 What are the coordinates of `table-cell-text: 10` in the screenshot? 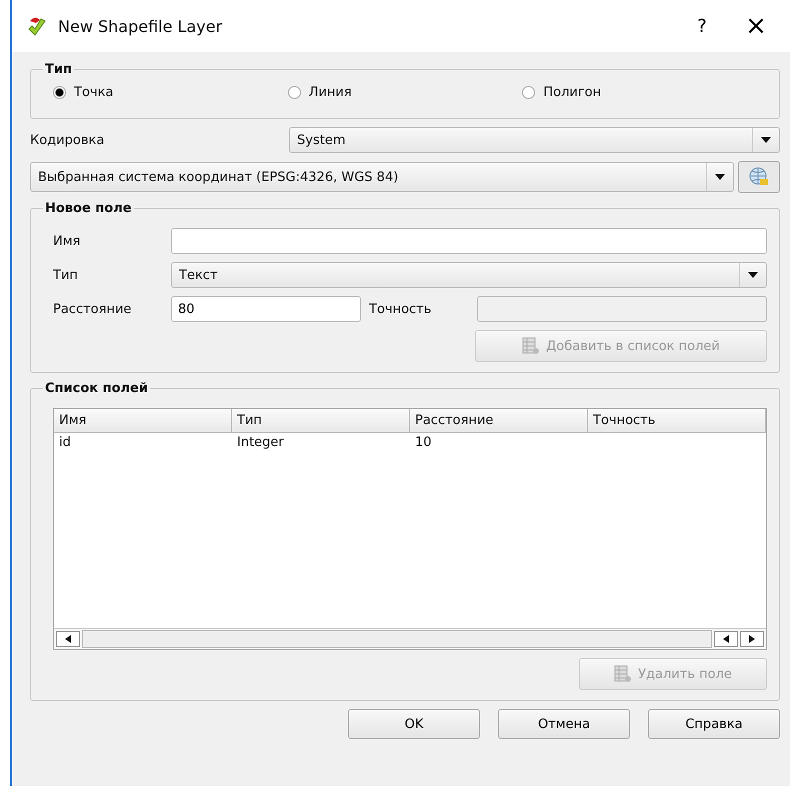 It's located at (423, 443).